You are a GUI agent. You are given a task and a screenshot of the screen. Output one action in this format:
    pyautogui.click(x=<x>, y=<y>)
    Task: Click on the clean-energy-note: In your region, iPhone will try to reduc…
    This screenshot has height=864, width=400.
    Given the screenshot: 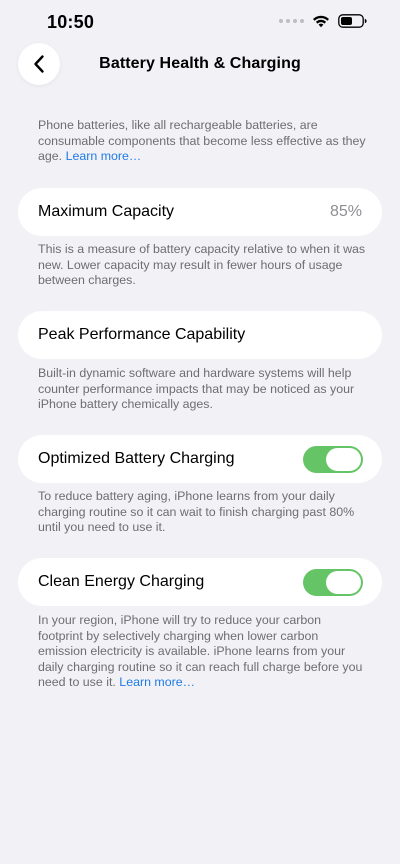 What is the action you would take?
    pyautogui.click(x=203, y=652)
    